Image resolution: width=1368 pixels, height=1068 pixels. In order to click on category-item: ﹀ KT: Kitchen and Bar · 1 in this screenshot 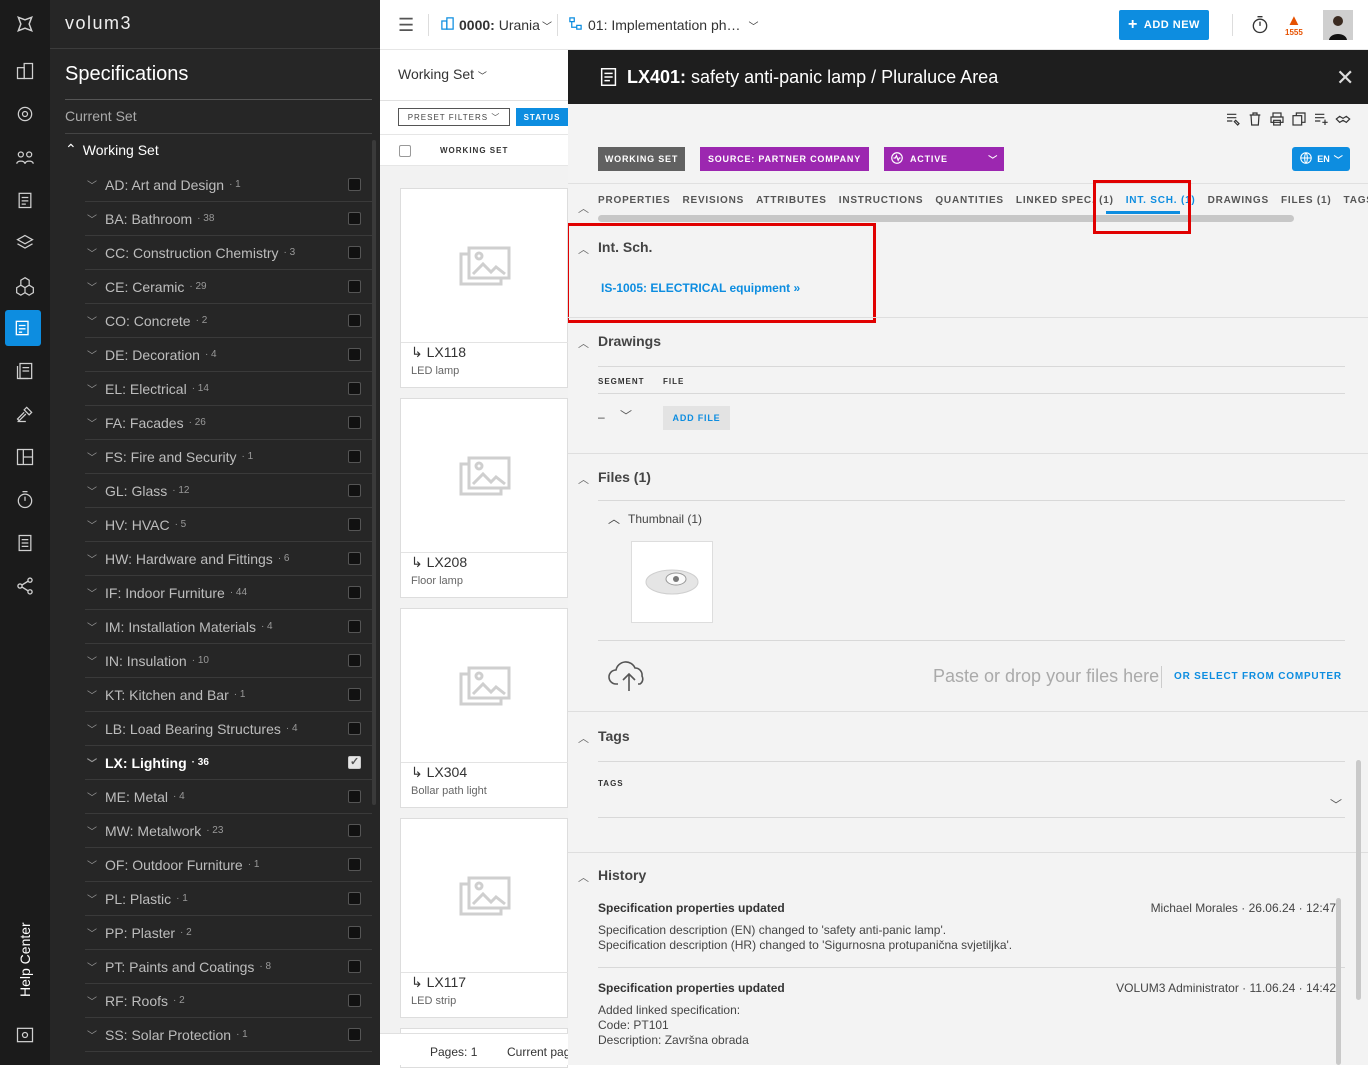, I will do `click(228, 695)`.